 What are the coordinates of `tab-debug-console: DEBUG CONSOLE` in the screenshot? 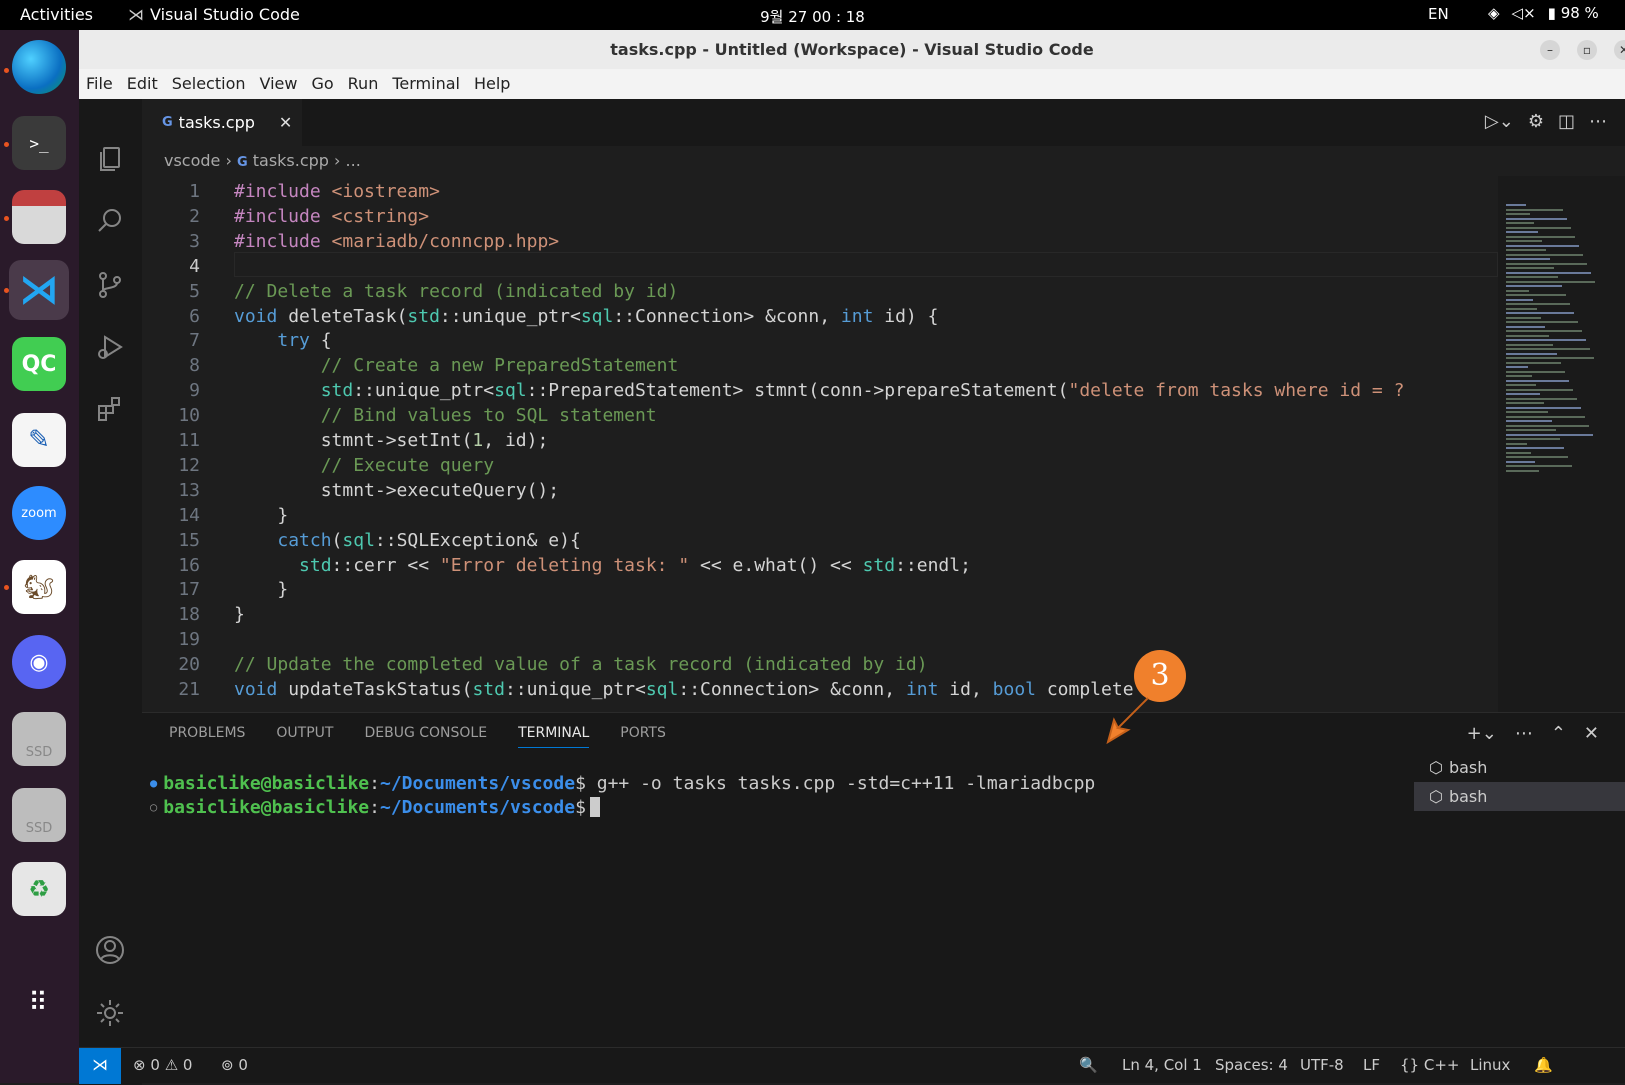 It's located at (425, 736).